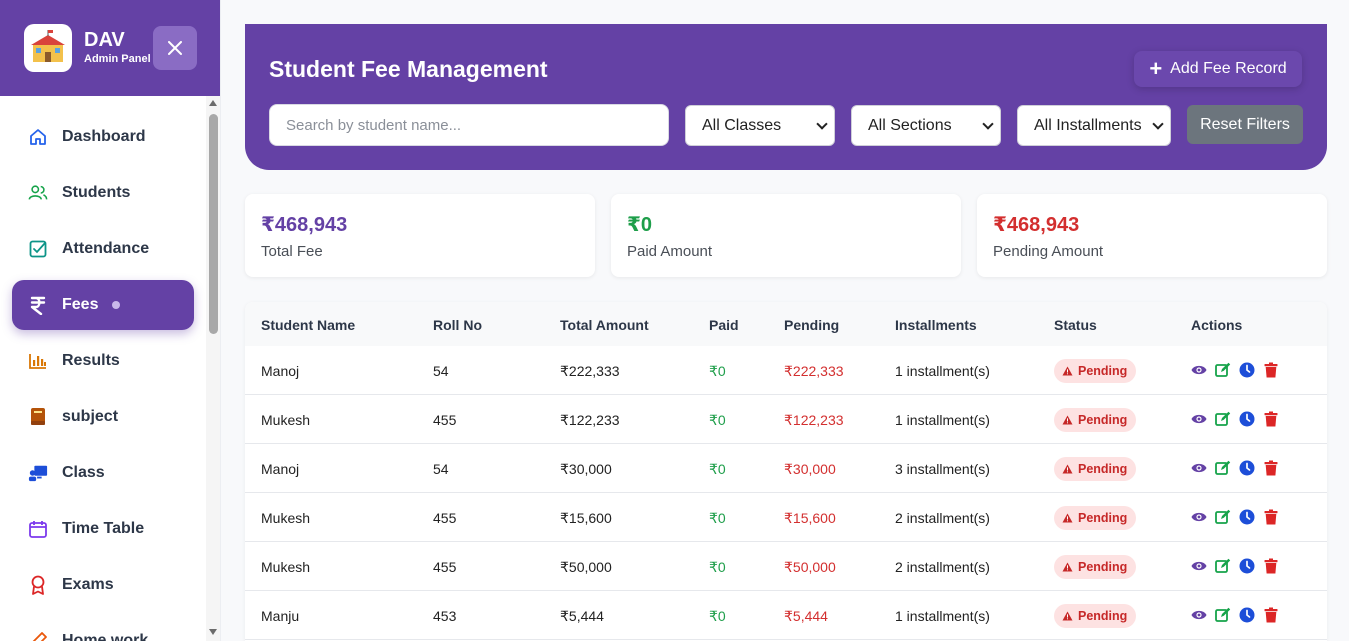  I want to click on search-input, so click(469, 125).